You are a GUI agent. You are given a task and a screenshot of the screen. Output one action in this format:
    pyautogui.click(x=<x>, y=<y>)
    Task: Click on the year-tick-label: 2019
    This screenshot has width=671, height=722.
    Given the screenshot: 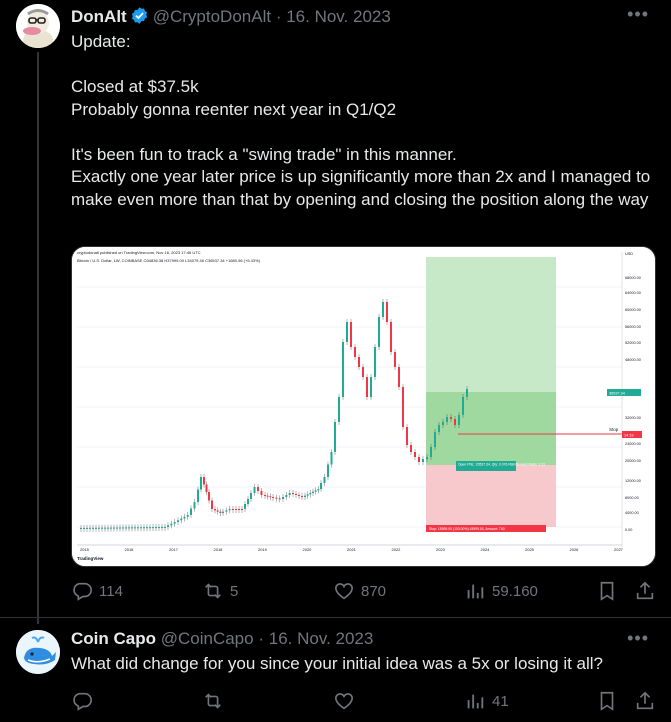 What is the action you would take?
    pyautogui.click(x=263, y=549)
    